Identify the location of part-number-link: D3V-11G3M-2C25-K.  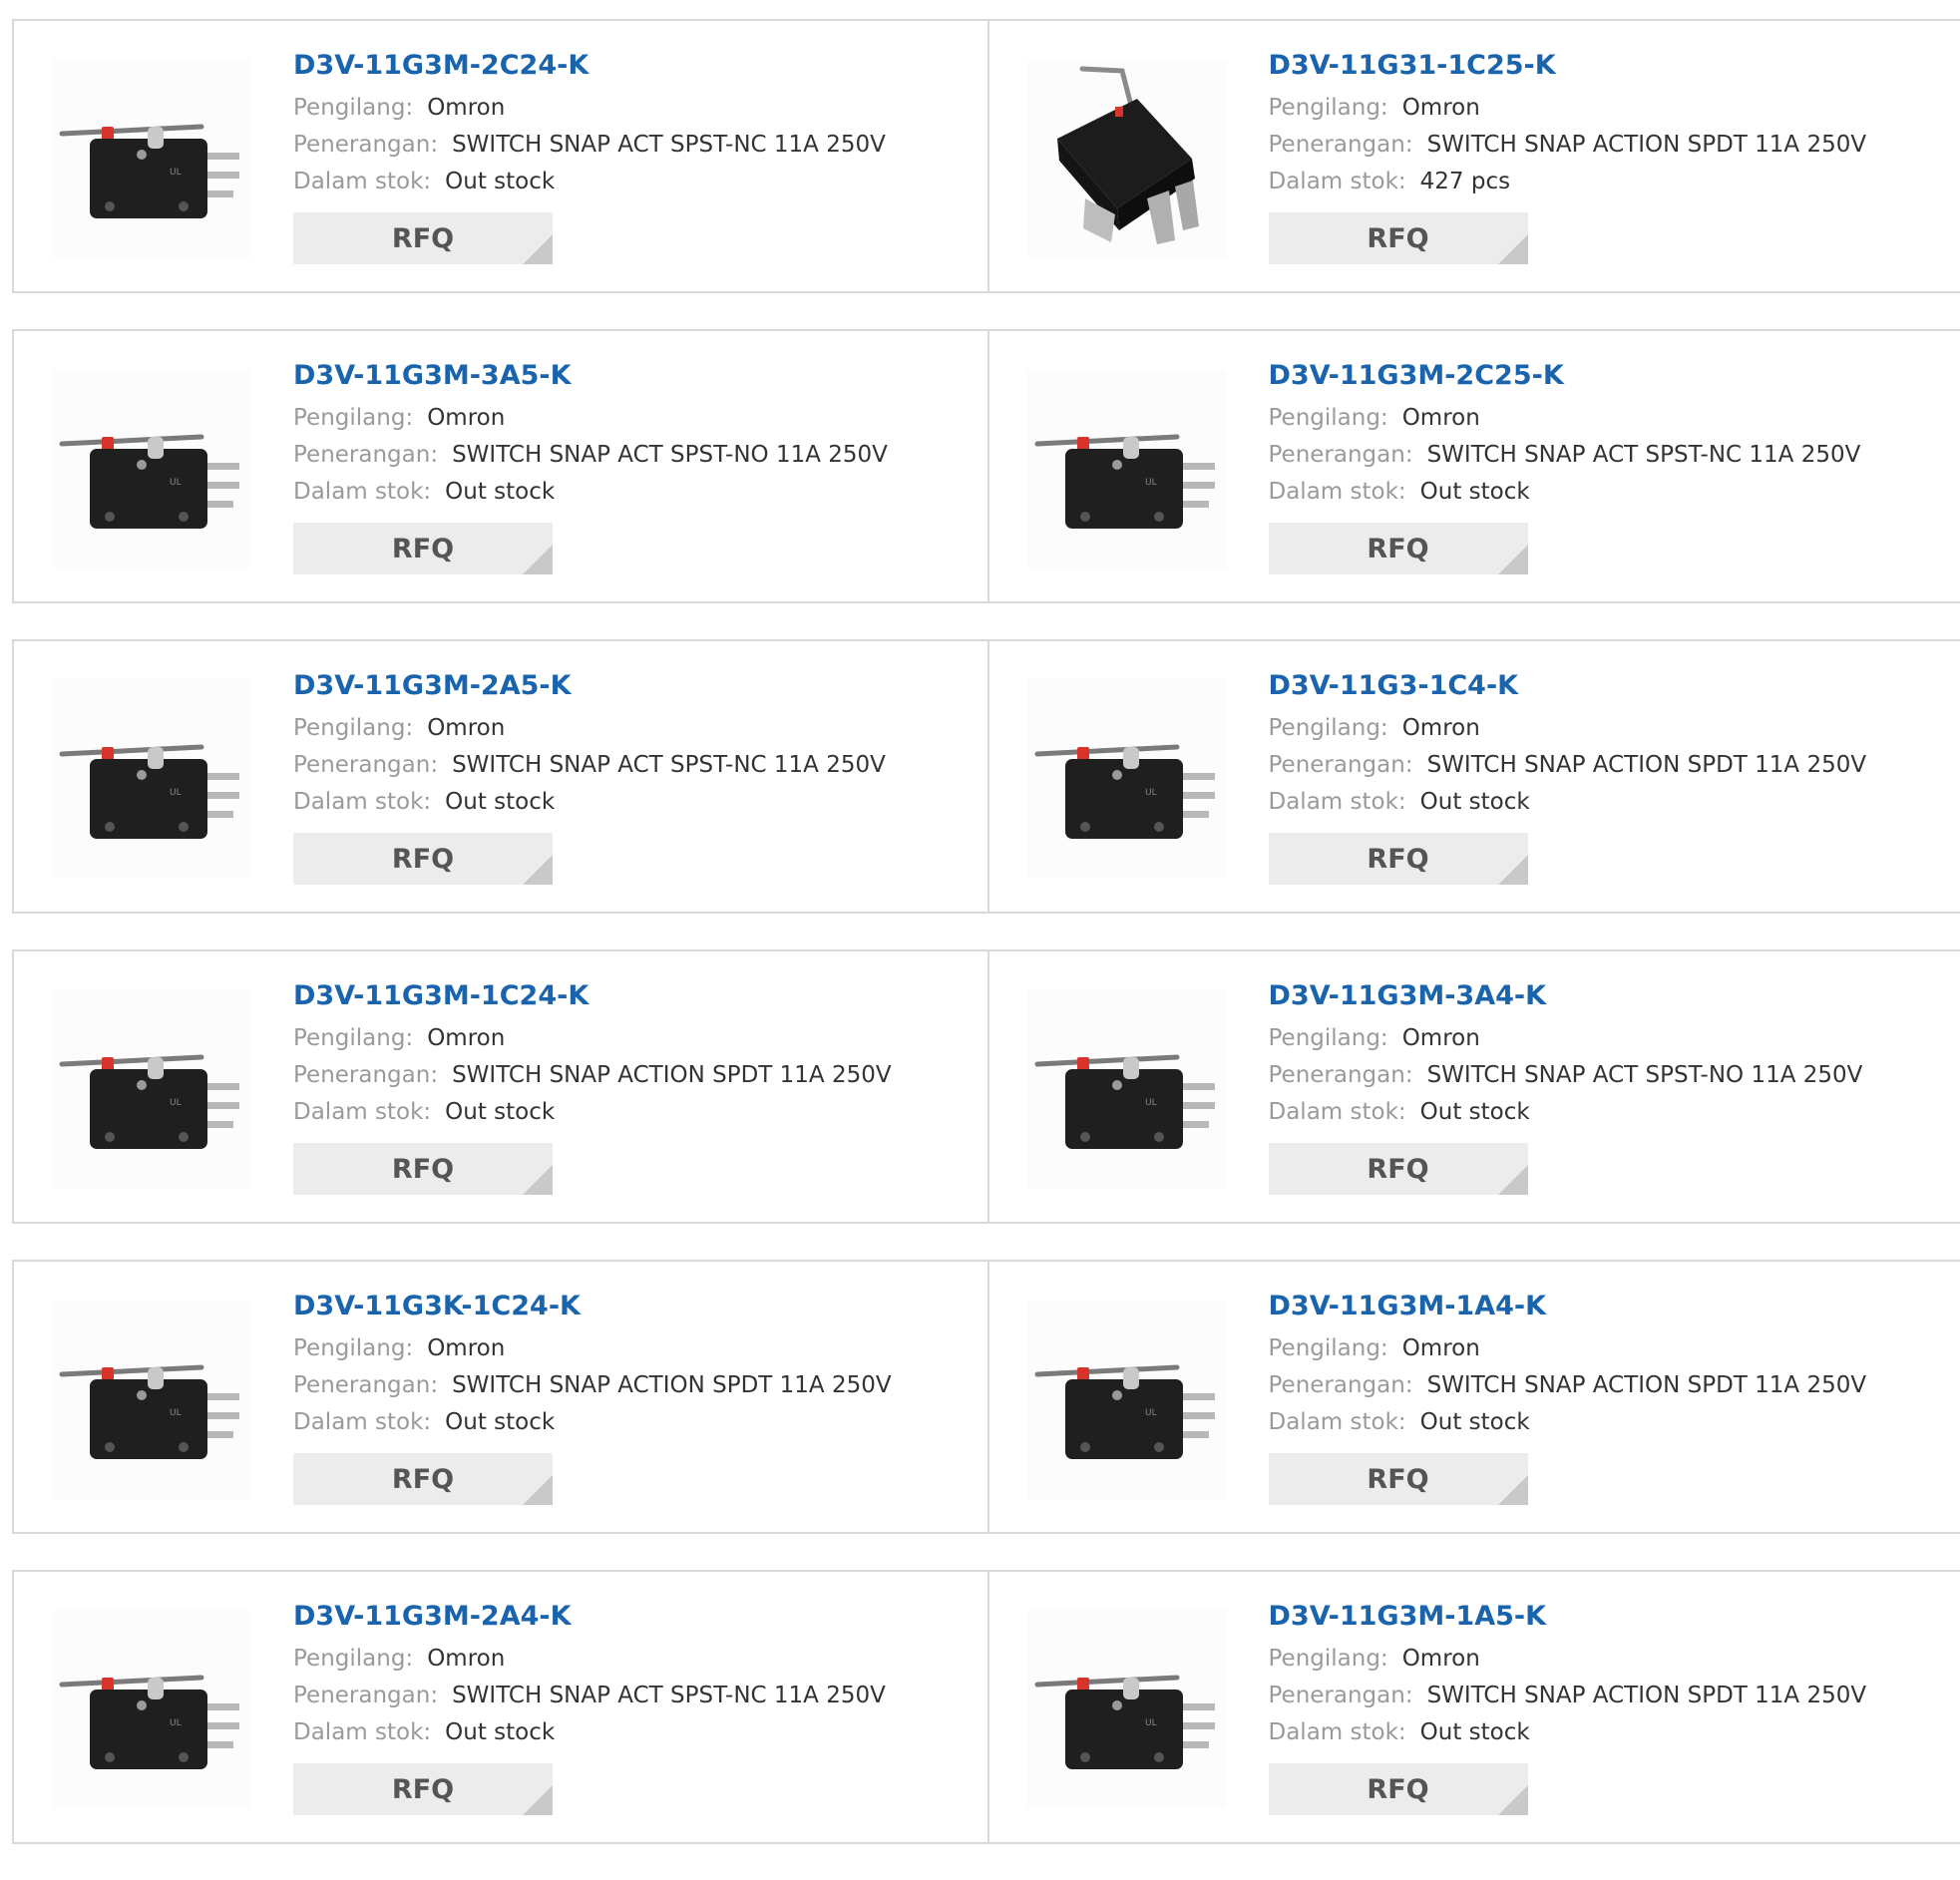
(1610, 376).